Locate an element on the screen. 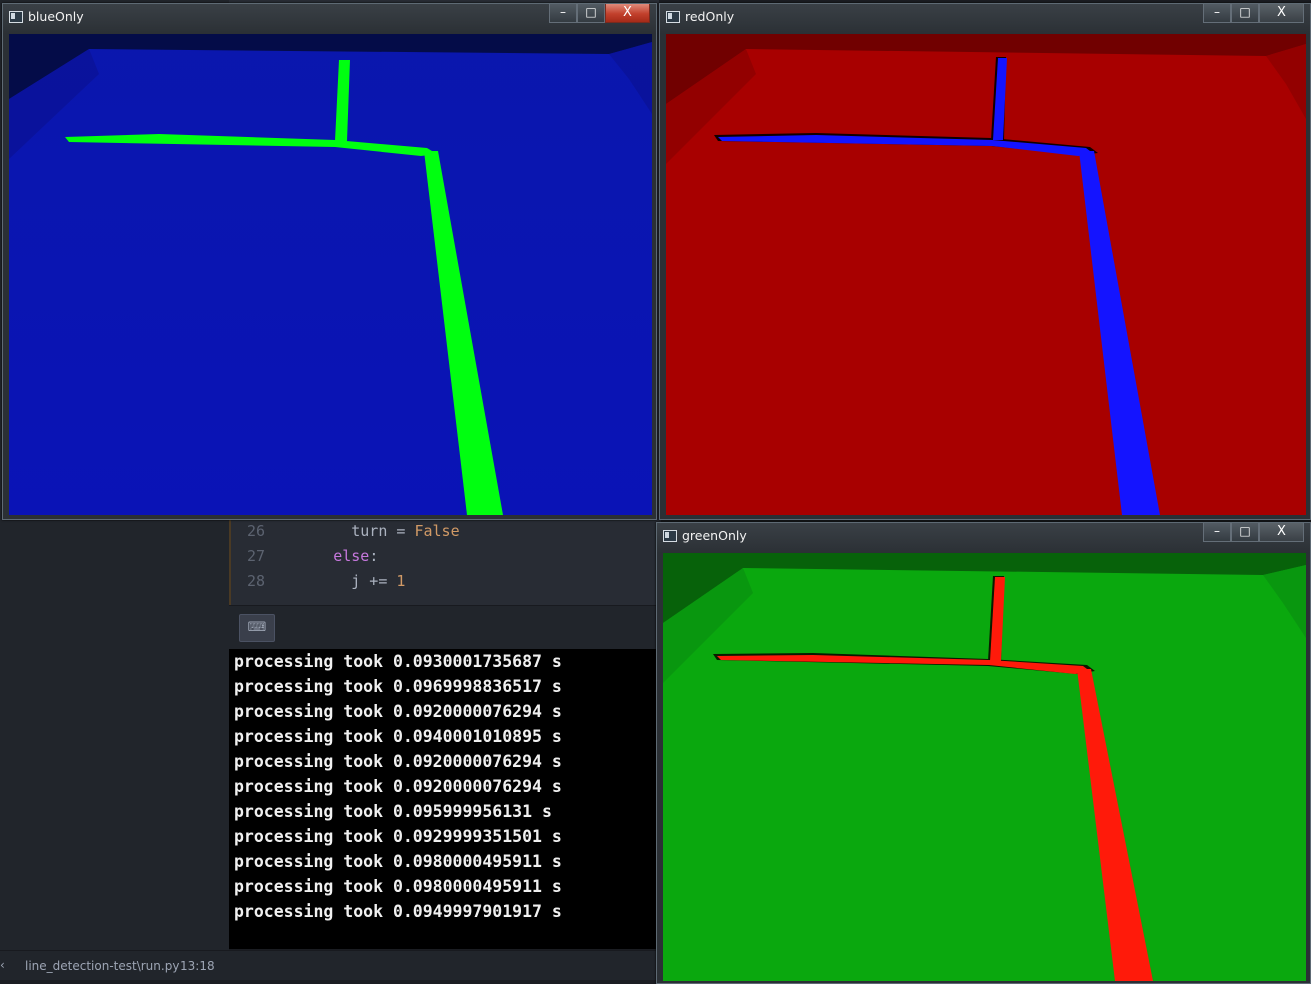  line-number: 27 is located at coordinates (255, 556).